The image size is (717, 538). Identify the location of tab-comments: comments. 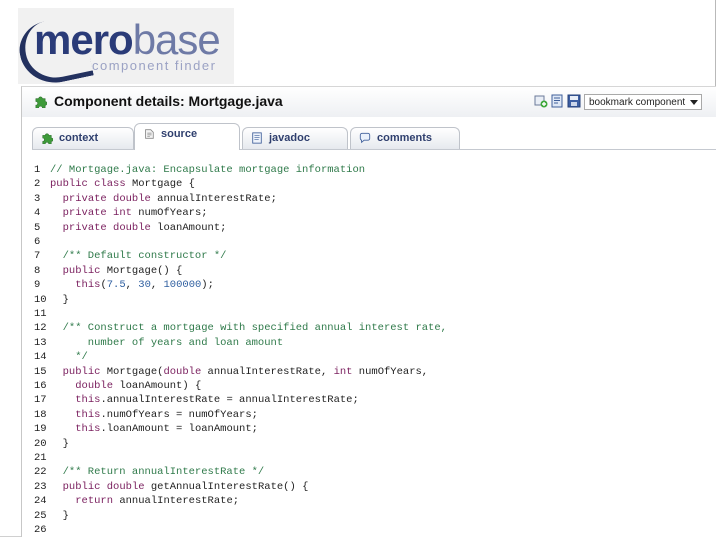
(405, 138).